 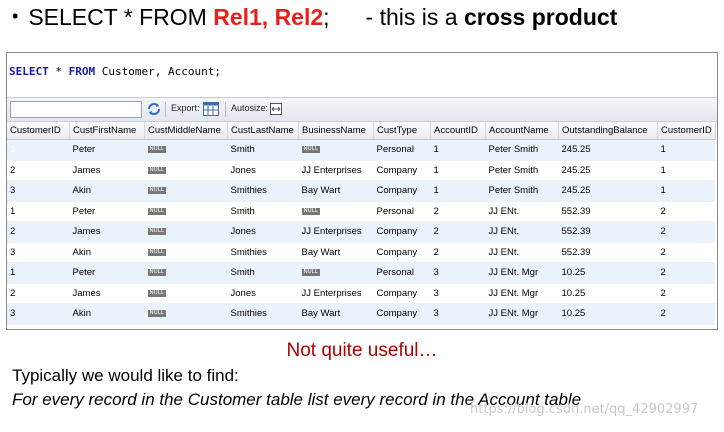 What do you see at coordinates (76, 109) in the screenshot?
I see `filter-input` at bounding box center [76, 109].